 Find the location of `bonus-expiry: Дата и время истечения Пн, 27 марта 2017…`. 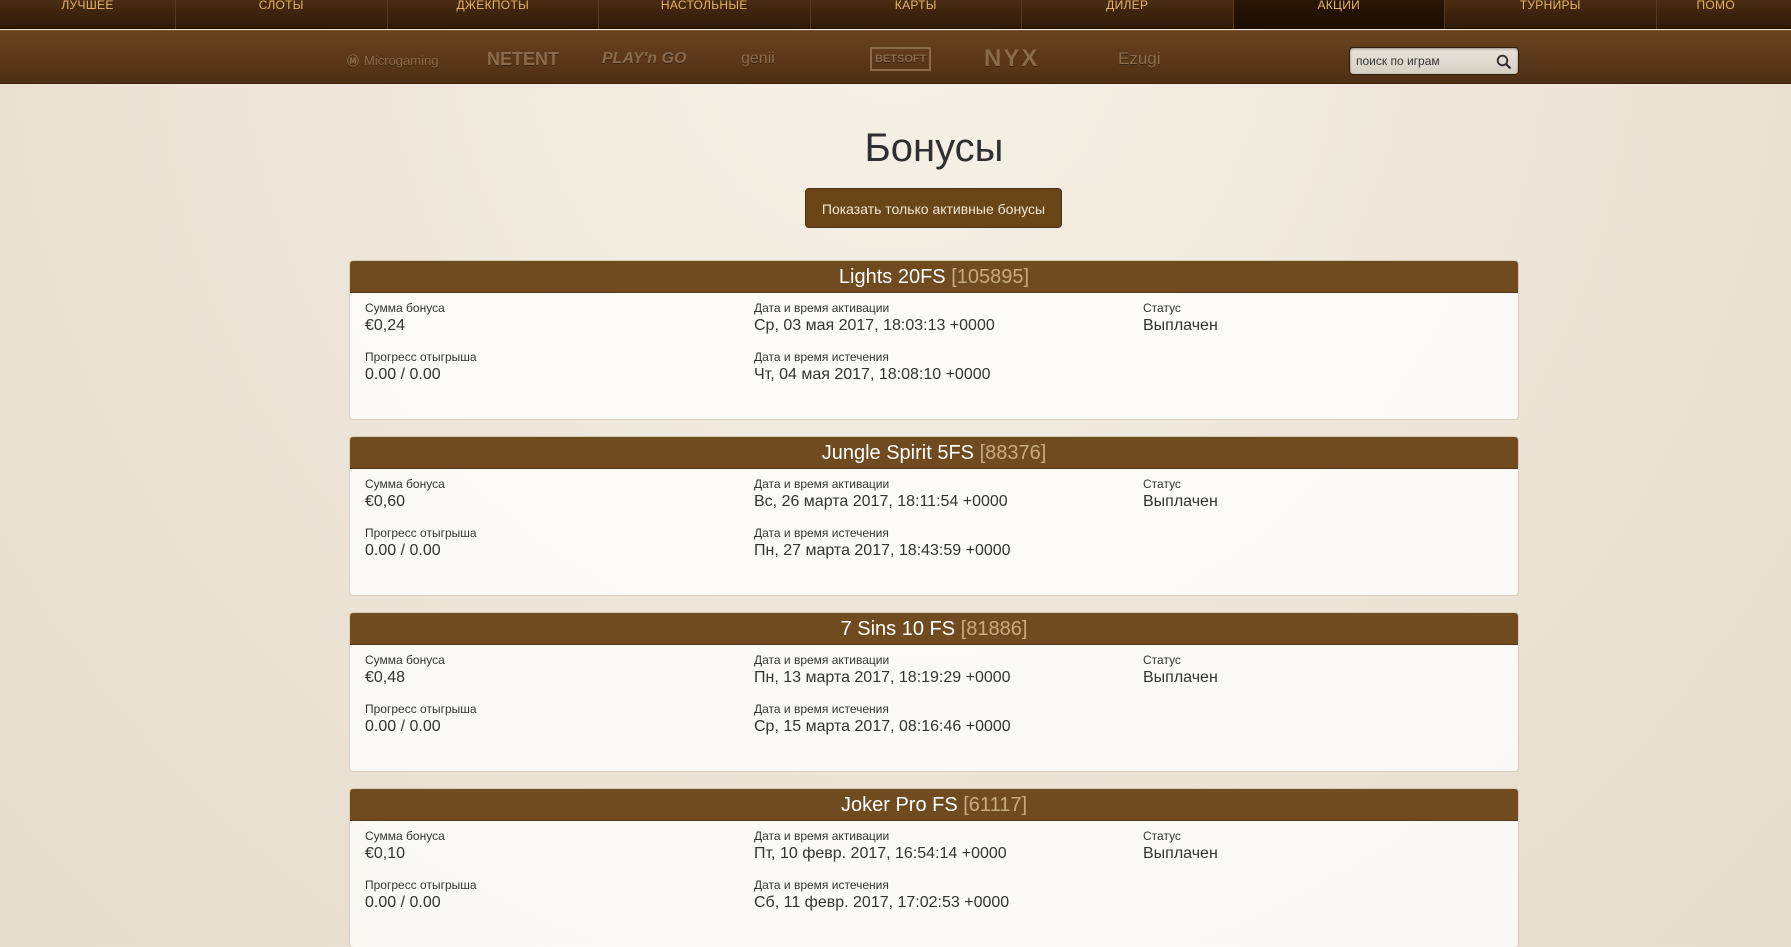

bonus-expiry: Дата и время истечения Пн, 27 марта 2017… is located at coordinates (882, 543).